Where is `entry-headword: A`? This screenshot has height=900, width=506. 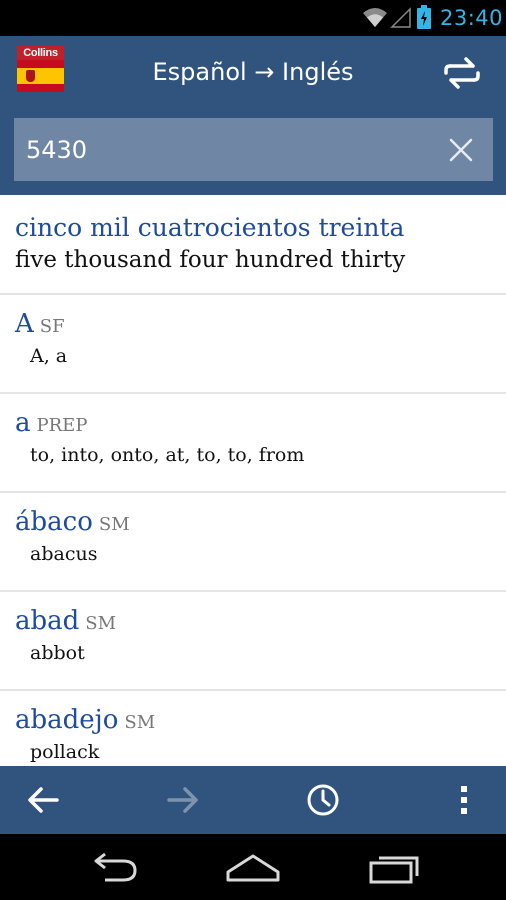
entry-headword: A is located at coordinates (24, 324).